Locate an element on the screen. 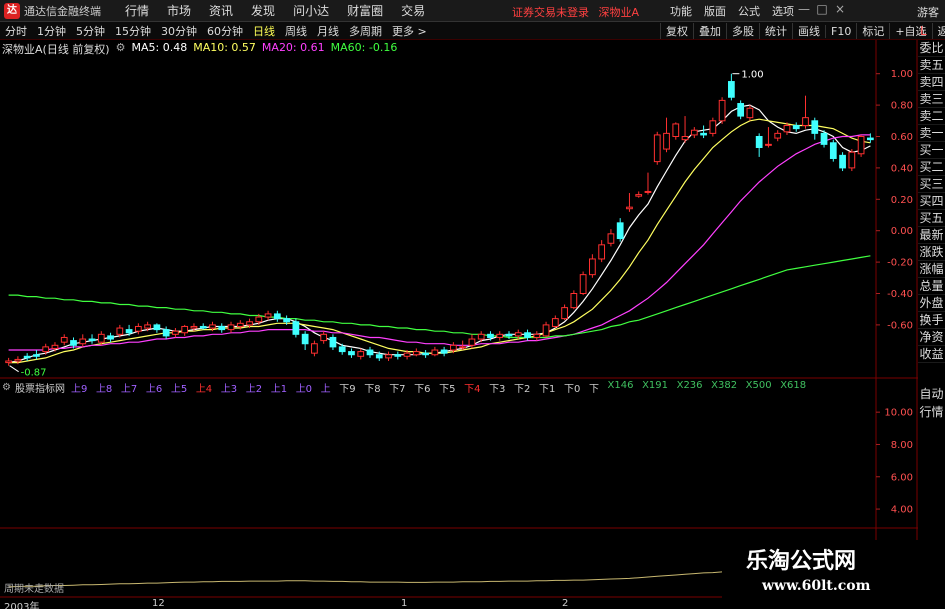 This screenshot has width=945, height=609. indicator-item: X236 is located at coordinates (689, 385).